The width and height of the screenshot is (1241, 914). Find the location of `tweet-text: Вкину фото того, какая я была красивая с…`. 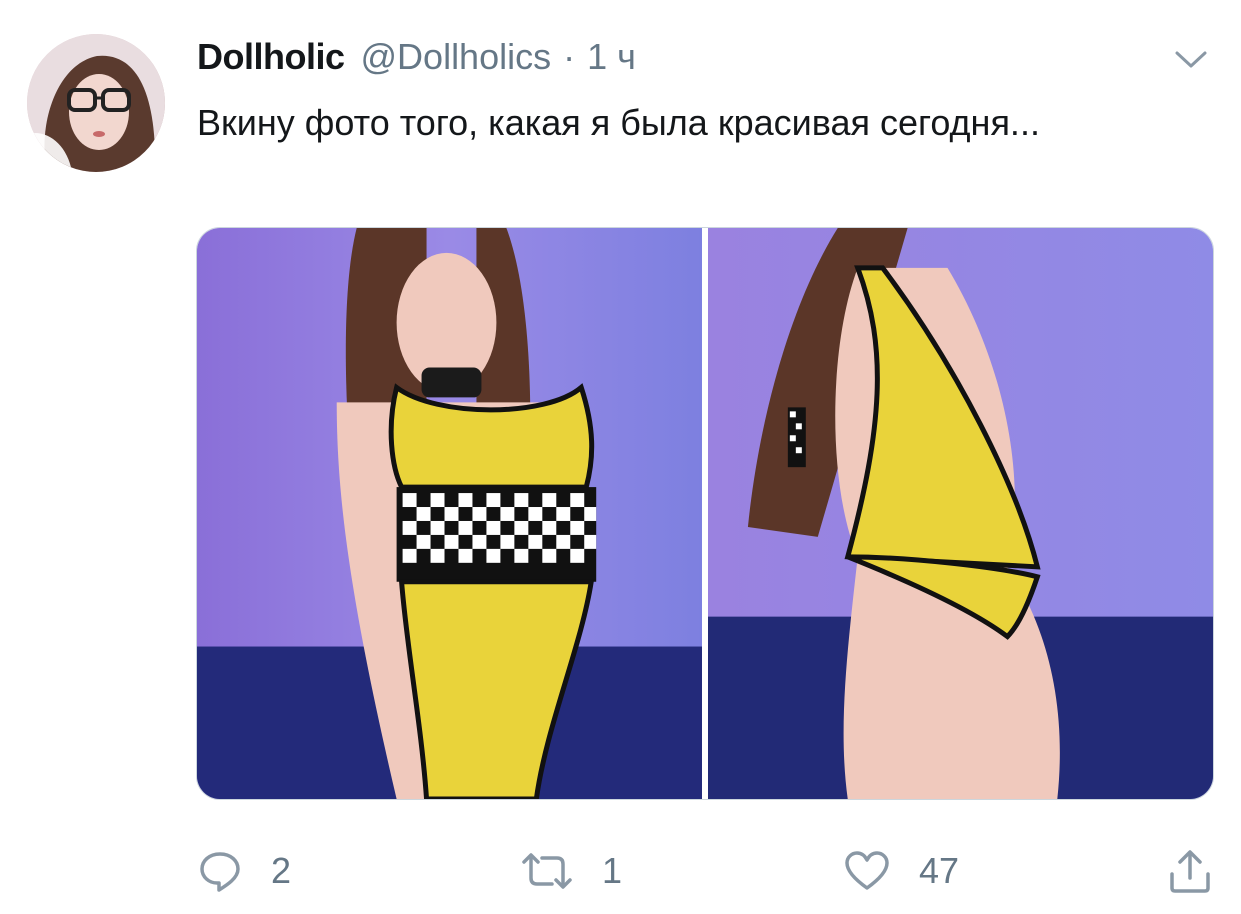

tweet-text: Вкину фото того, какая я была красивая с… is located at coordinates (618, 122).